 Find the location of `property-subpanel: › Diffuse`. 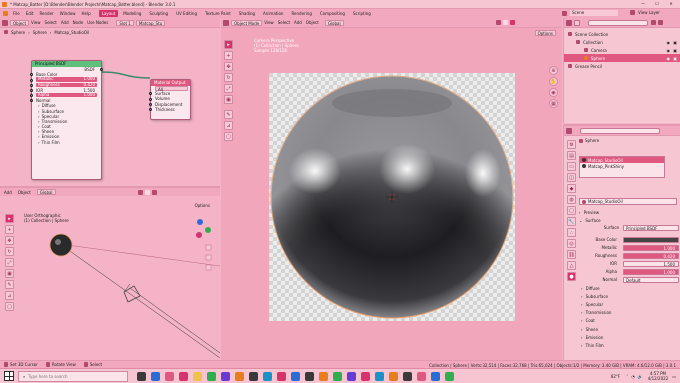

property-subpanel: › Diffuse is located at coordinates (629, 288).